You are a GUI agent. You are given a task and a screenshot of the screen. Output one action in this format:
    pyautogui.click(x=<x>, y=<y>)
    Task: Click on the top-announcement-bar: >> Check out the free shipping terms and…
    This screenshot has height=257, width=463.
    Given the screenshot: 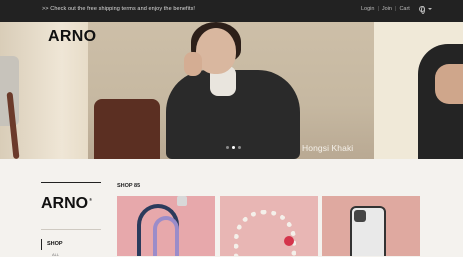 What is the action you would take?
    pyautogui.click(x=231, y=11)
    